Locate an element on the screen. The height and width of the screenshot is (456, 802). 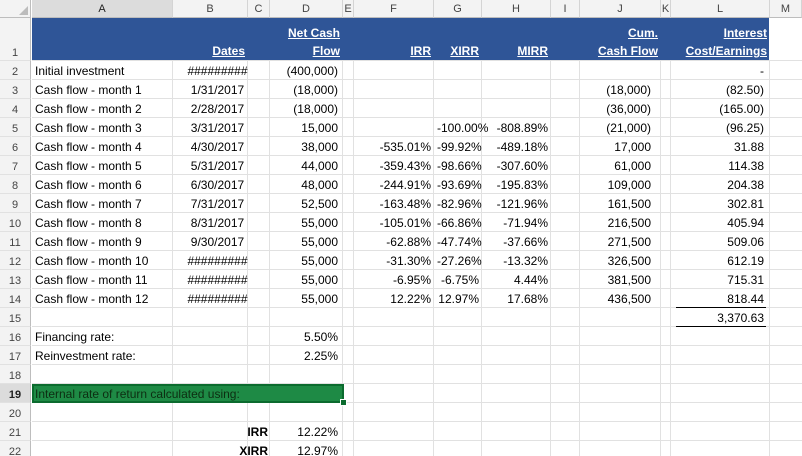
row-number: 3 is located at coordinates (15, 91).